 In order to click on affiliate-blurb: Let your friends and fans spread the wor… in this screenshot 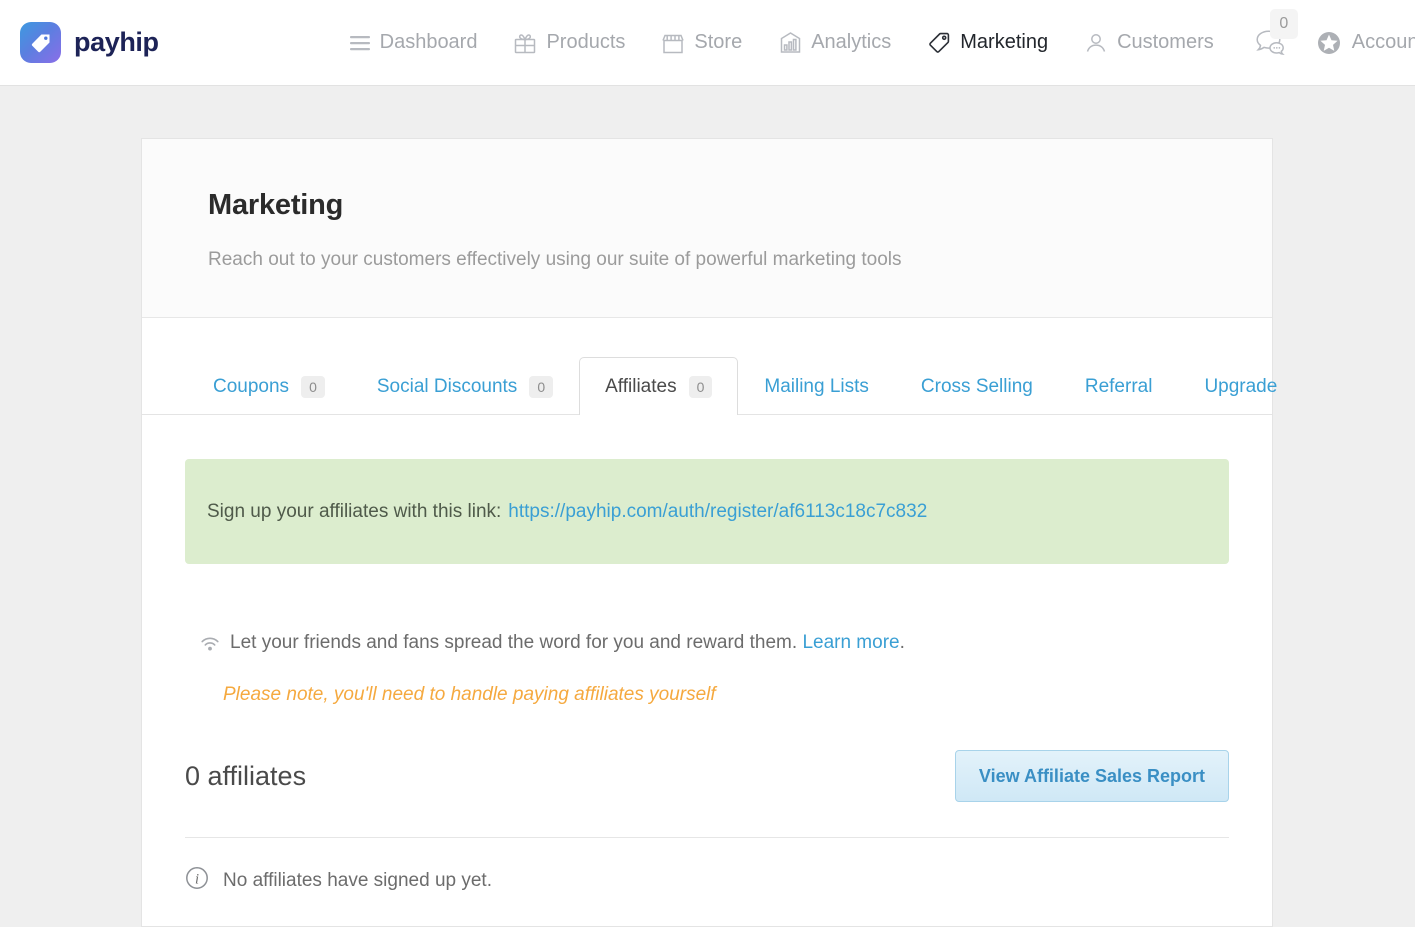, I will do `click(714, 645)`.